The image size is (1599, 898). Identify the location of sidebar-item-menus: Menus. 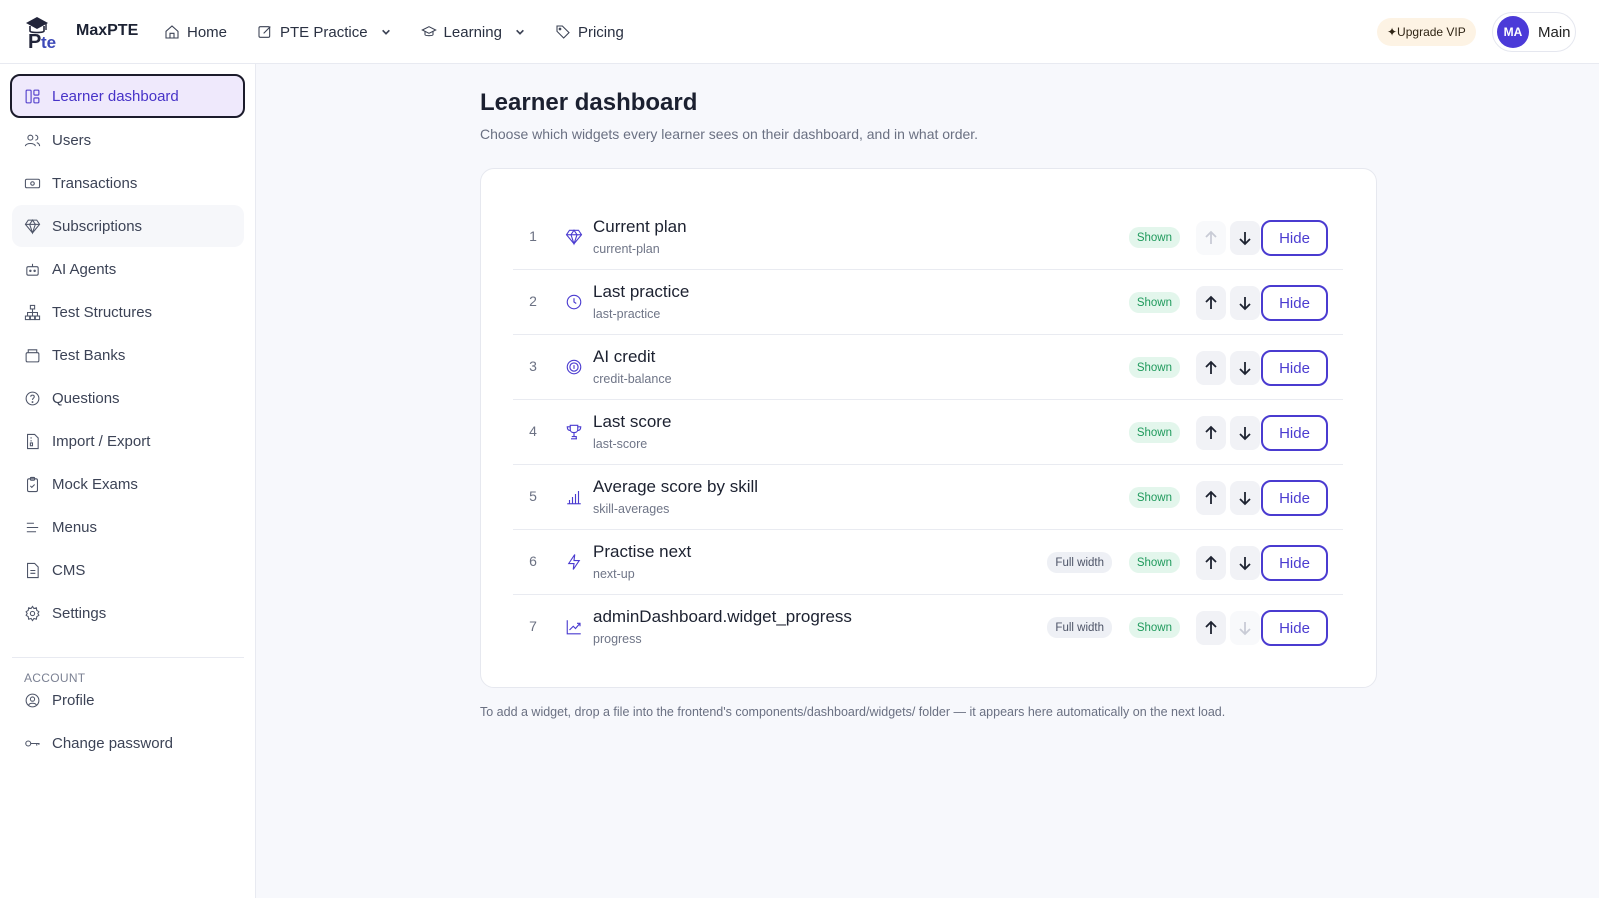
(128, 527).